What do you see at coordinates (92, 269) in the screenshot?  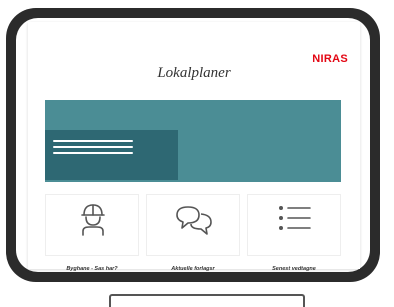 I see `card-label-byghane: Byghane - Sas har?` at bounding box center [92, 269].